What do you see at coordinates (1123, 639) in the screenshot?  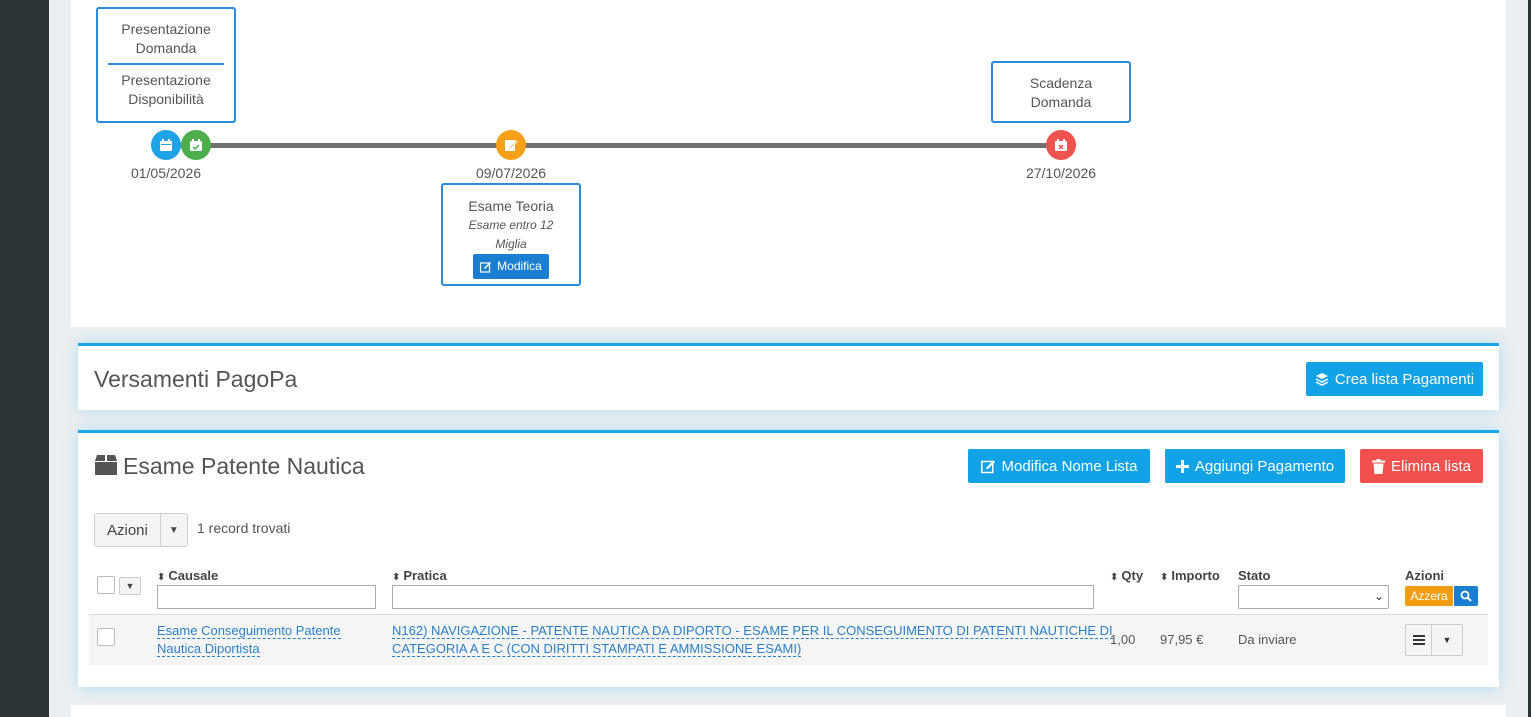 I see `qty-cell: 1,00` at bounding box center [1123, 639].